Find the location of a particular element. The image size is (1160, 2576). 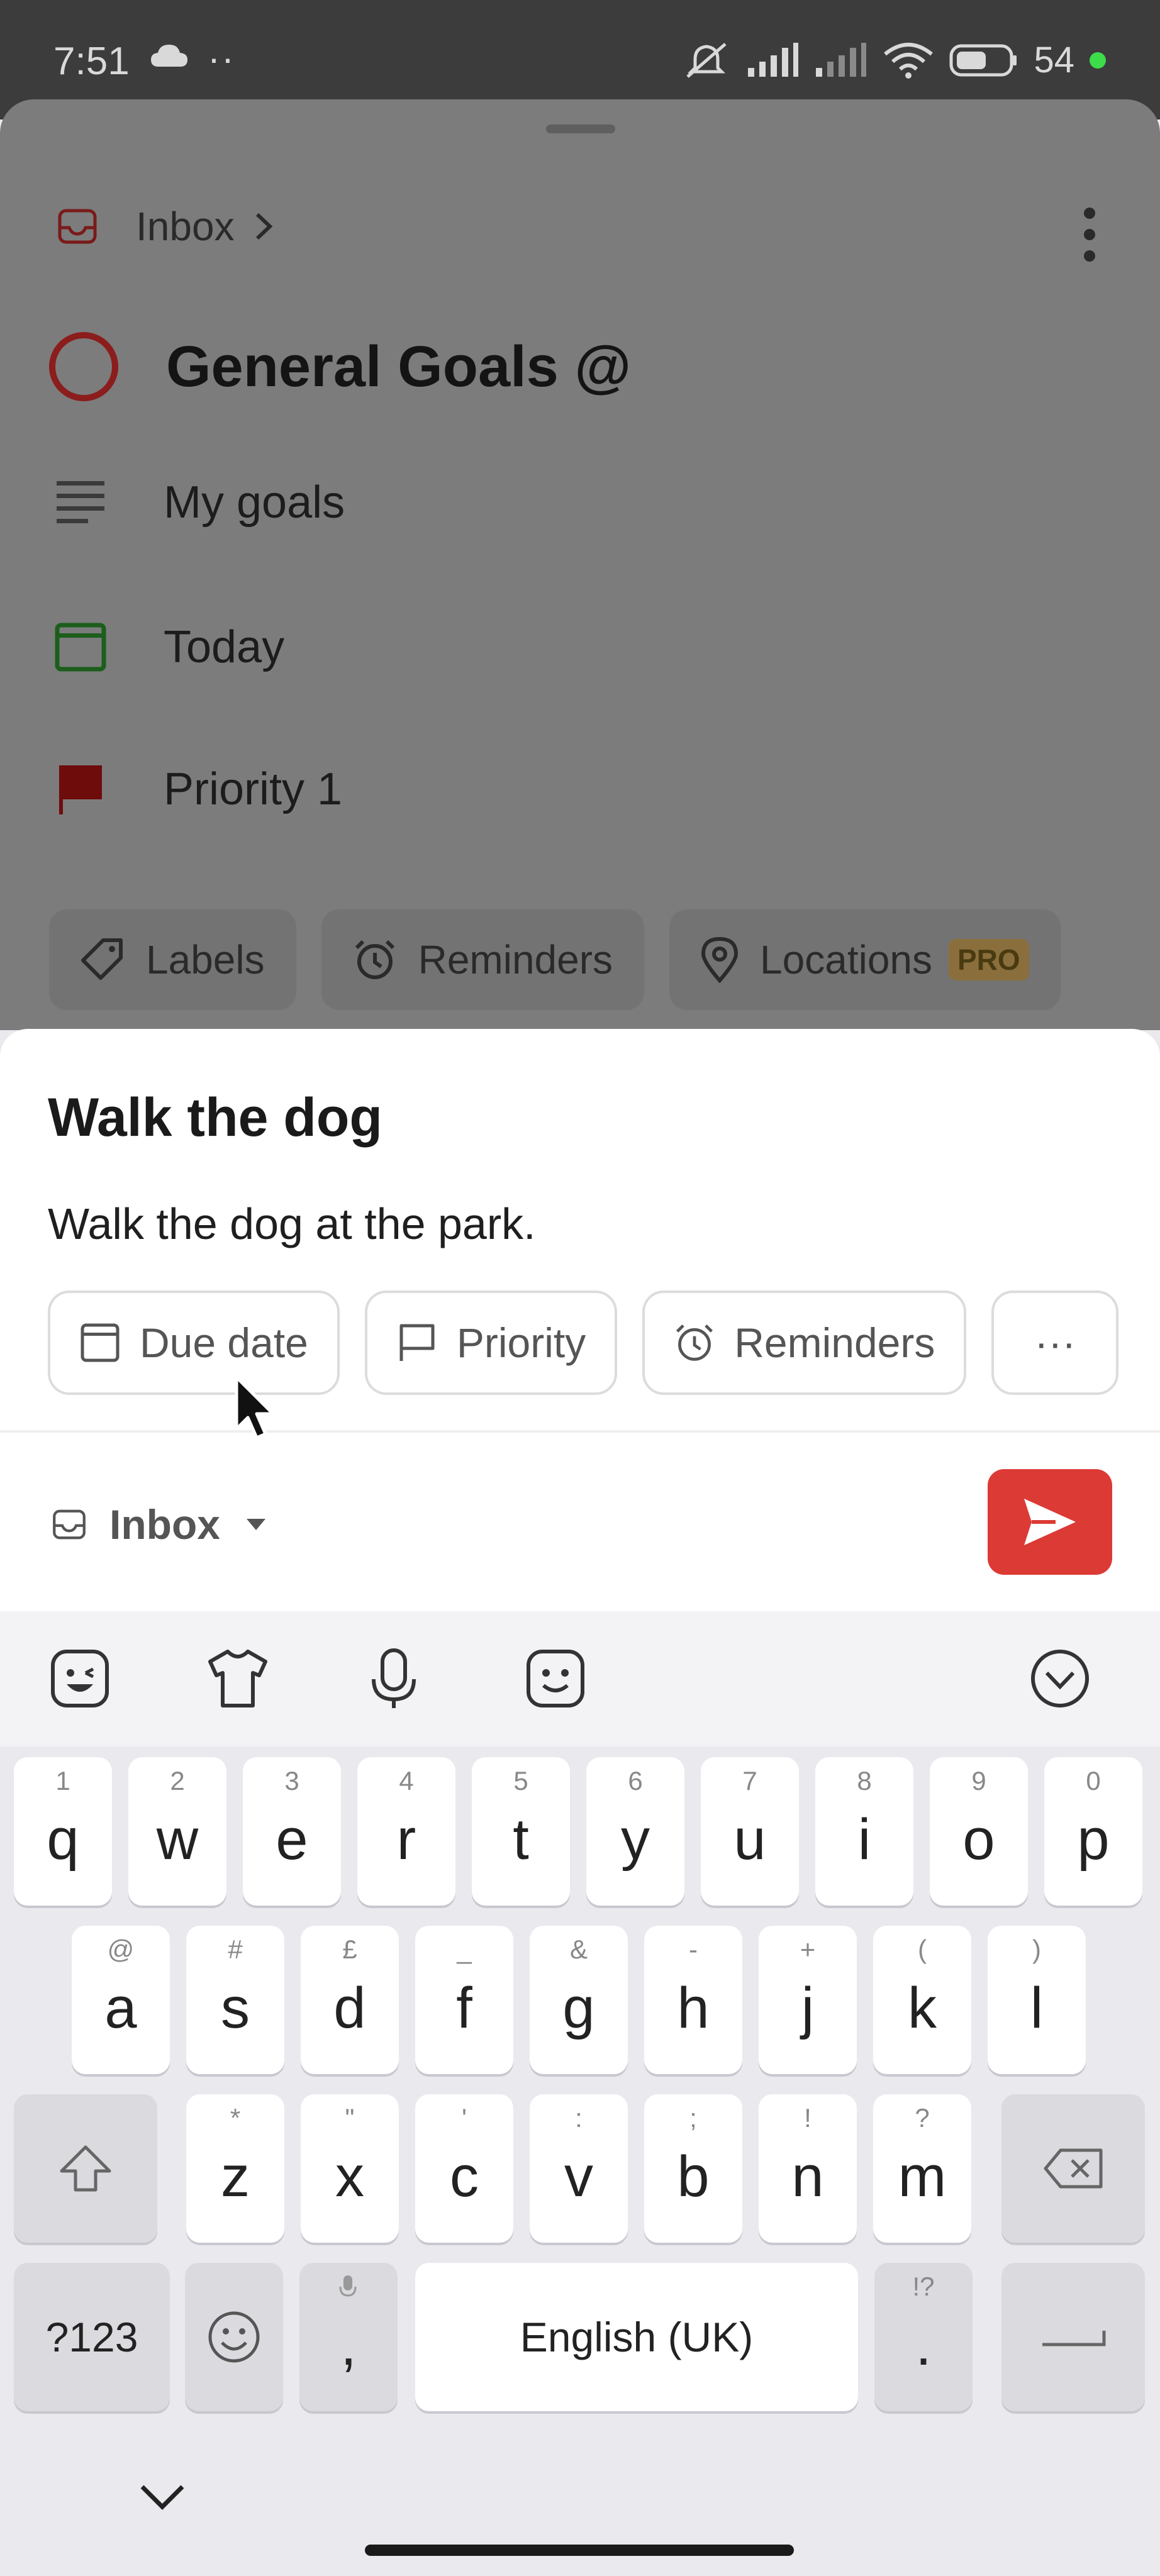

period-key-hint: !? is located at coordinates (924, 2286).